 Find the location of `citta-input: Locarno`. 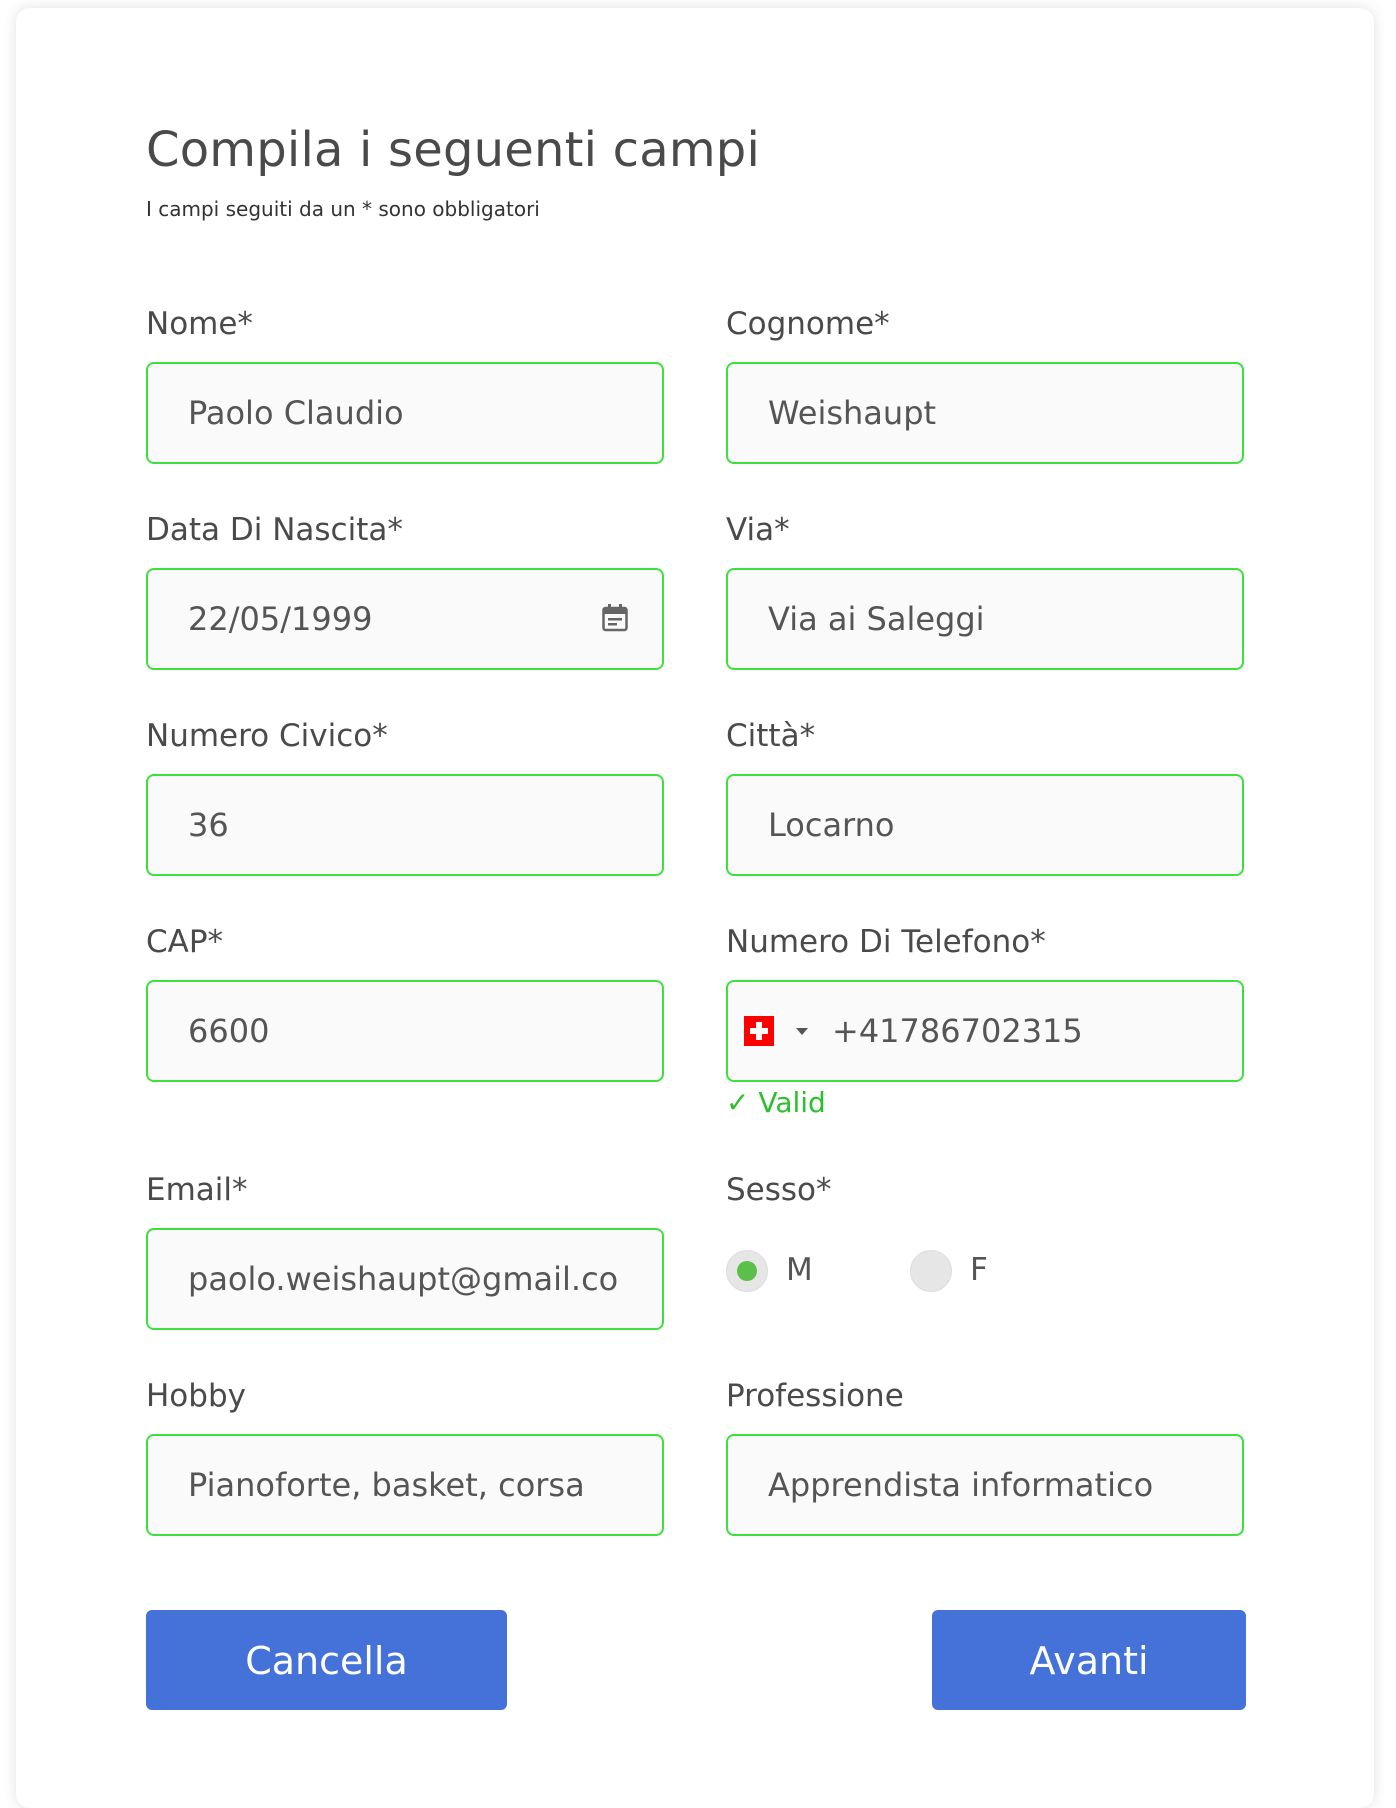

citta-input: Locarno is located at coordinates (985, 825).